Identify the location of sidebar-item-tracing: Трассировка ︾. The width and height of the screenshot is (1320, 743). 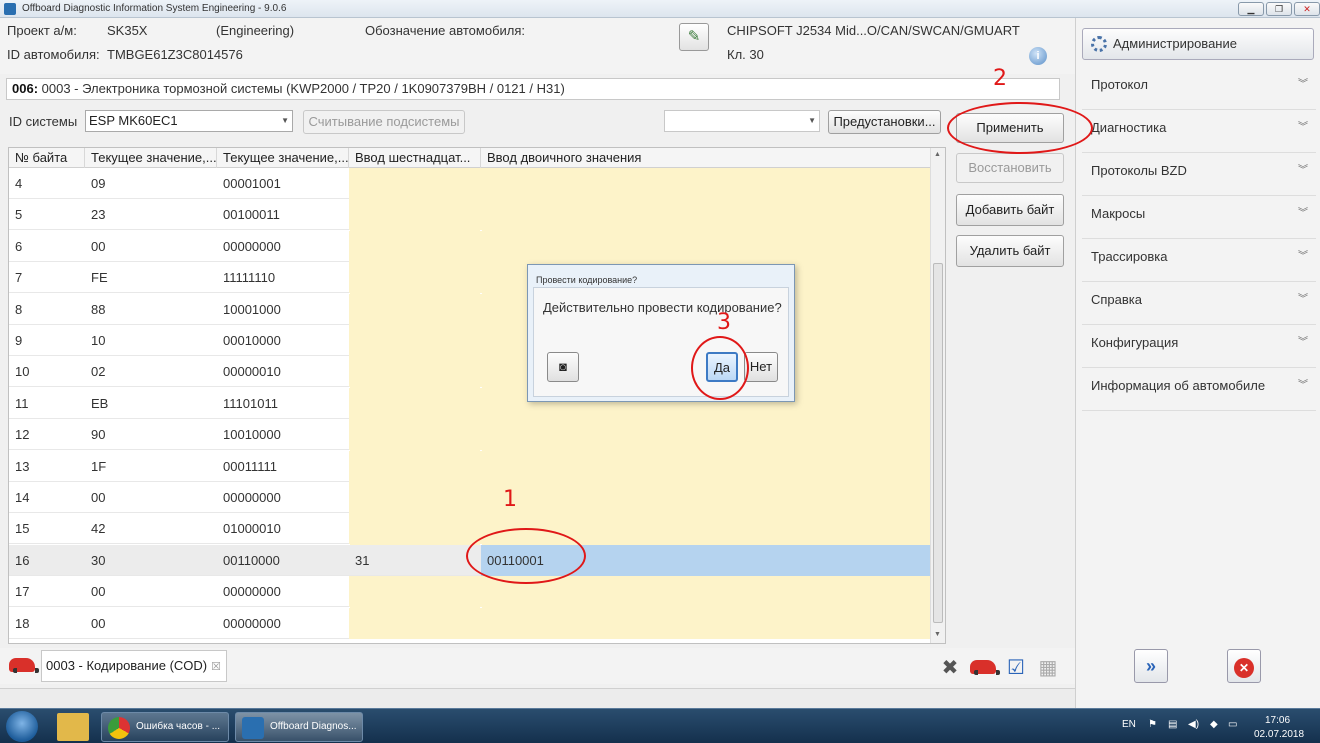
(1199, 262).